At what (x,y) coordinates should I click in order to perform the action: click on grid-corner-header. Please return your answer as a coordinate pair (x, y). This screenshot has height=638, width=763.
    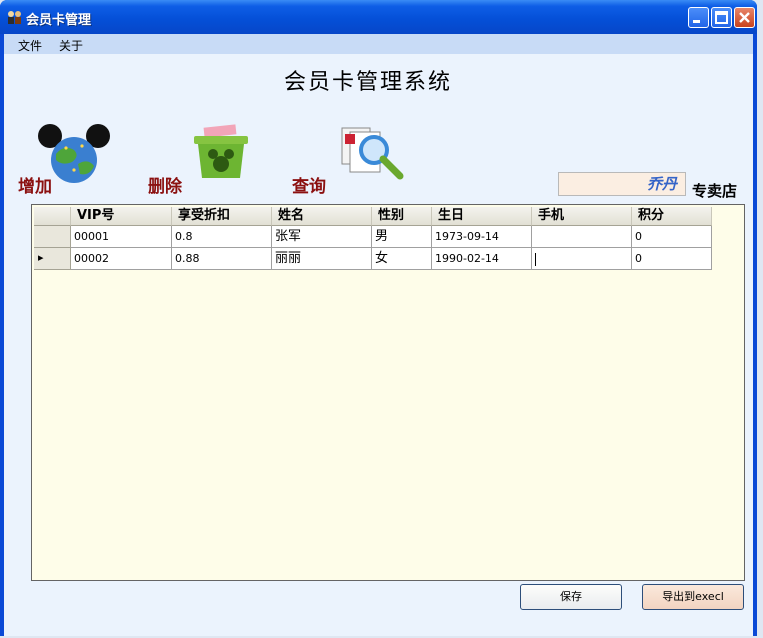
    Looking at the image, I should click on (52, 216).